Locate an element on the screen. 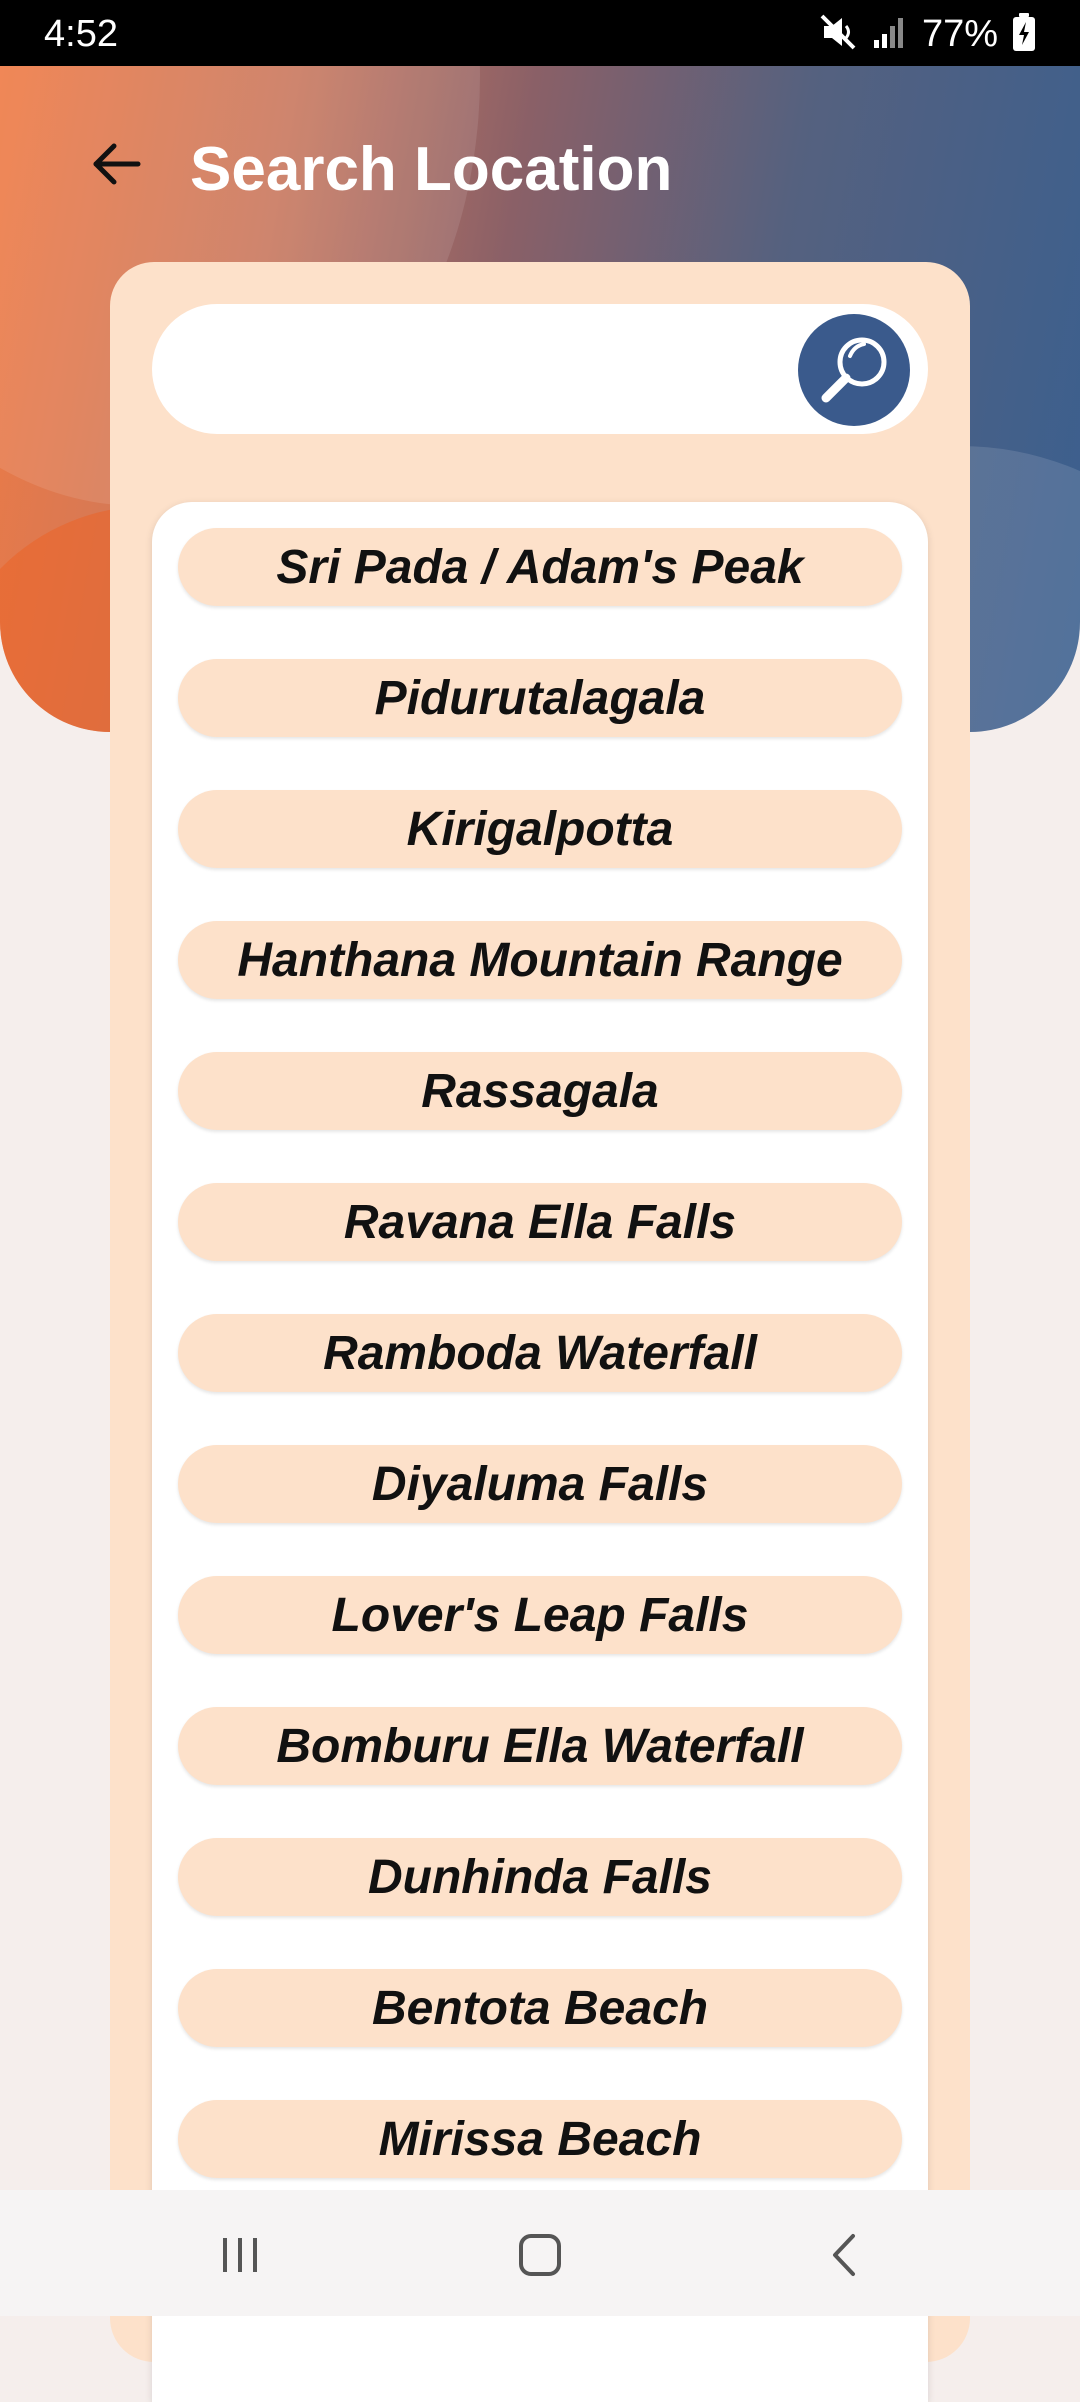 Image resolution: width=1080 pixels, height=2402 pixels. home-button is located at coordinates (540, 2255).